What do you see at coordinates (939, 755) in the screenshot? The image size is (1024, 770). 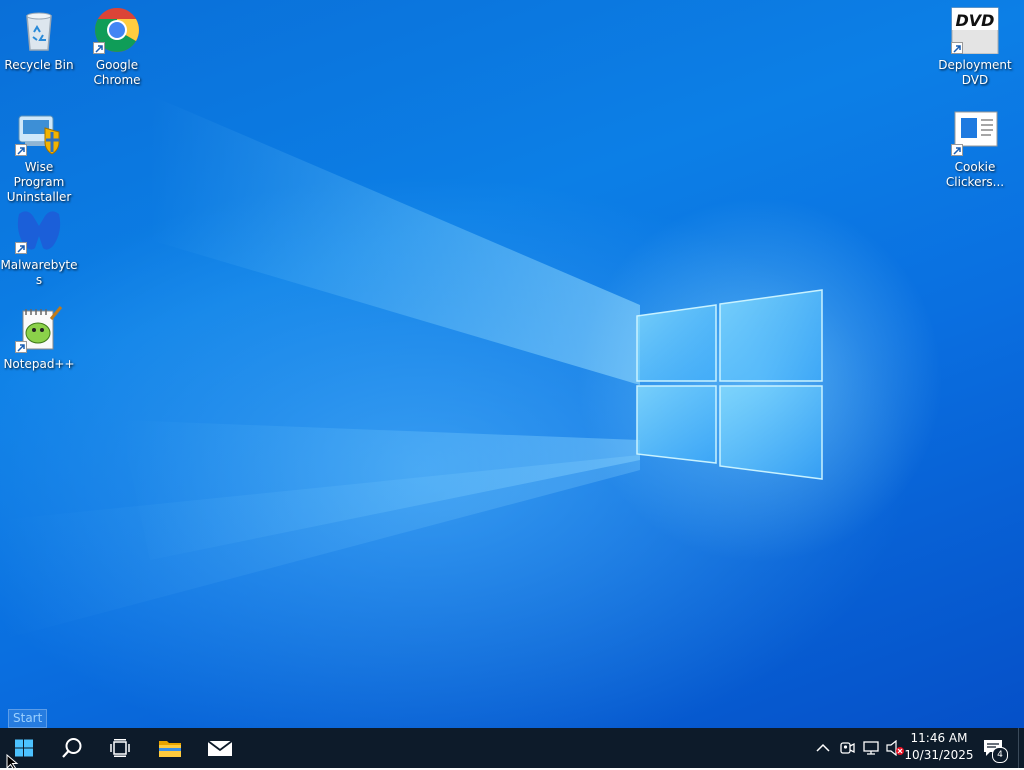 I see `clock-date: 10/31/2025` at bounding box center [939, 755].